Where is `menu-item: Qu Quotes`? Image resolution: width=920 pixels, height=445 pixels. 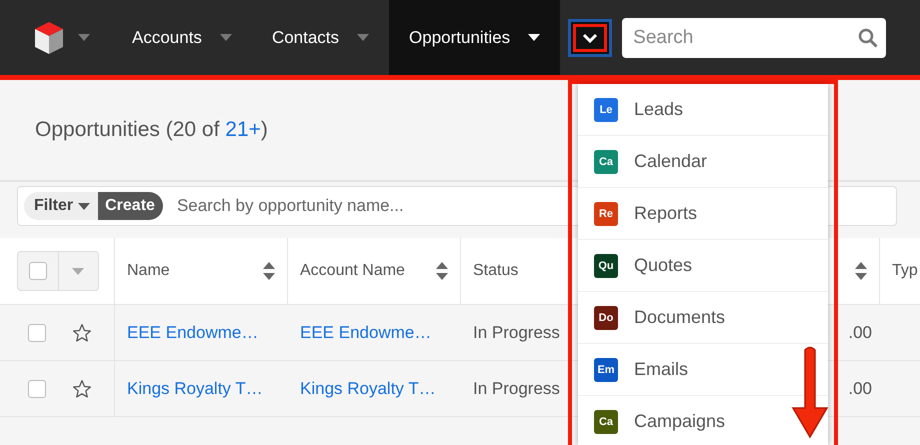 menu-item: Qu Quotes is located at coordinates (703, 266).